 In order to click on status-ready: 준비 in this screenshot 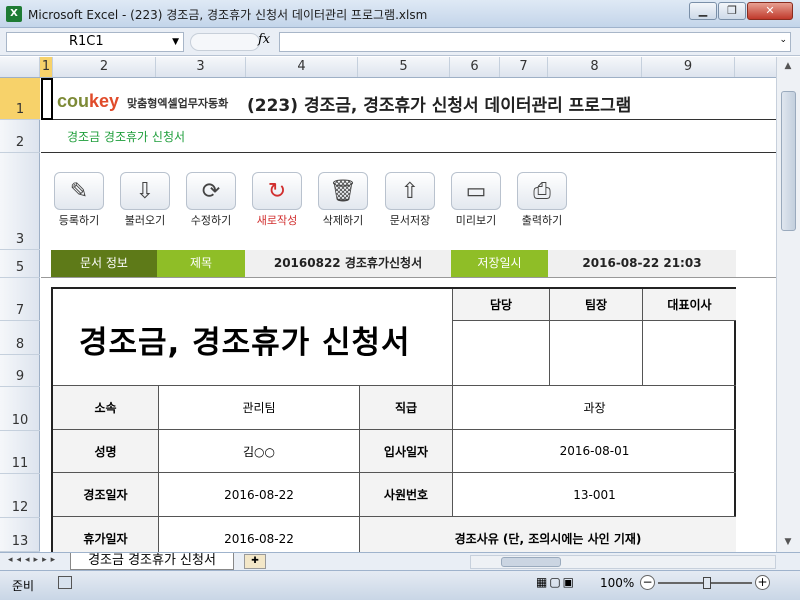, I will do `click(23, 586)`.